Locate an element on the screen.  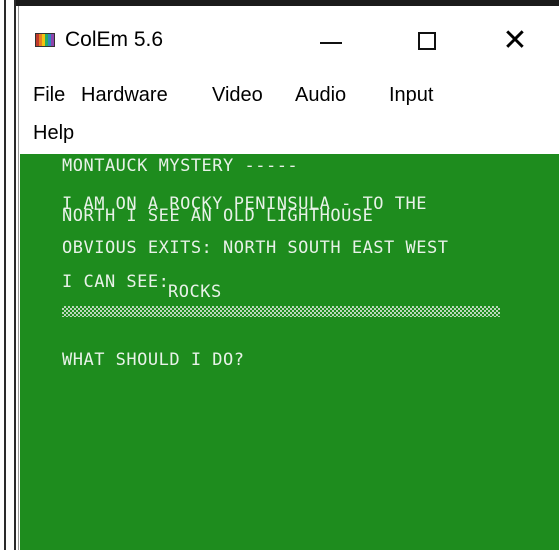
maximize-button is located at coordinates (427, 41).